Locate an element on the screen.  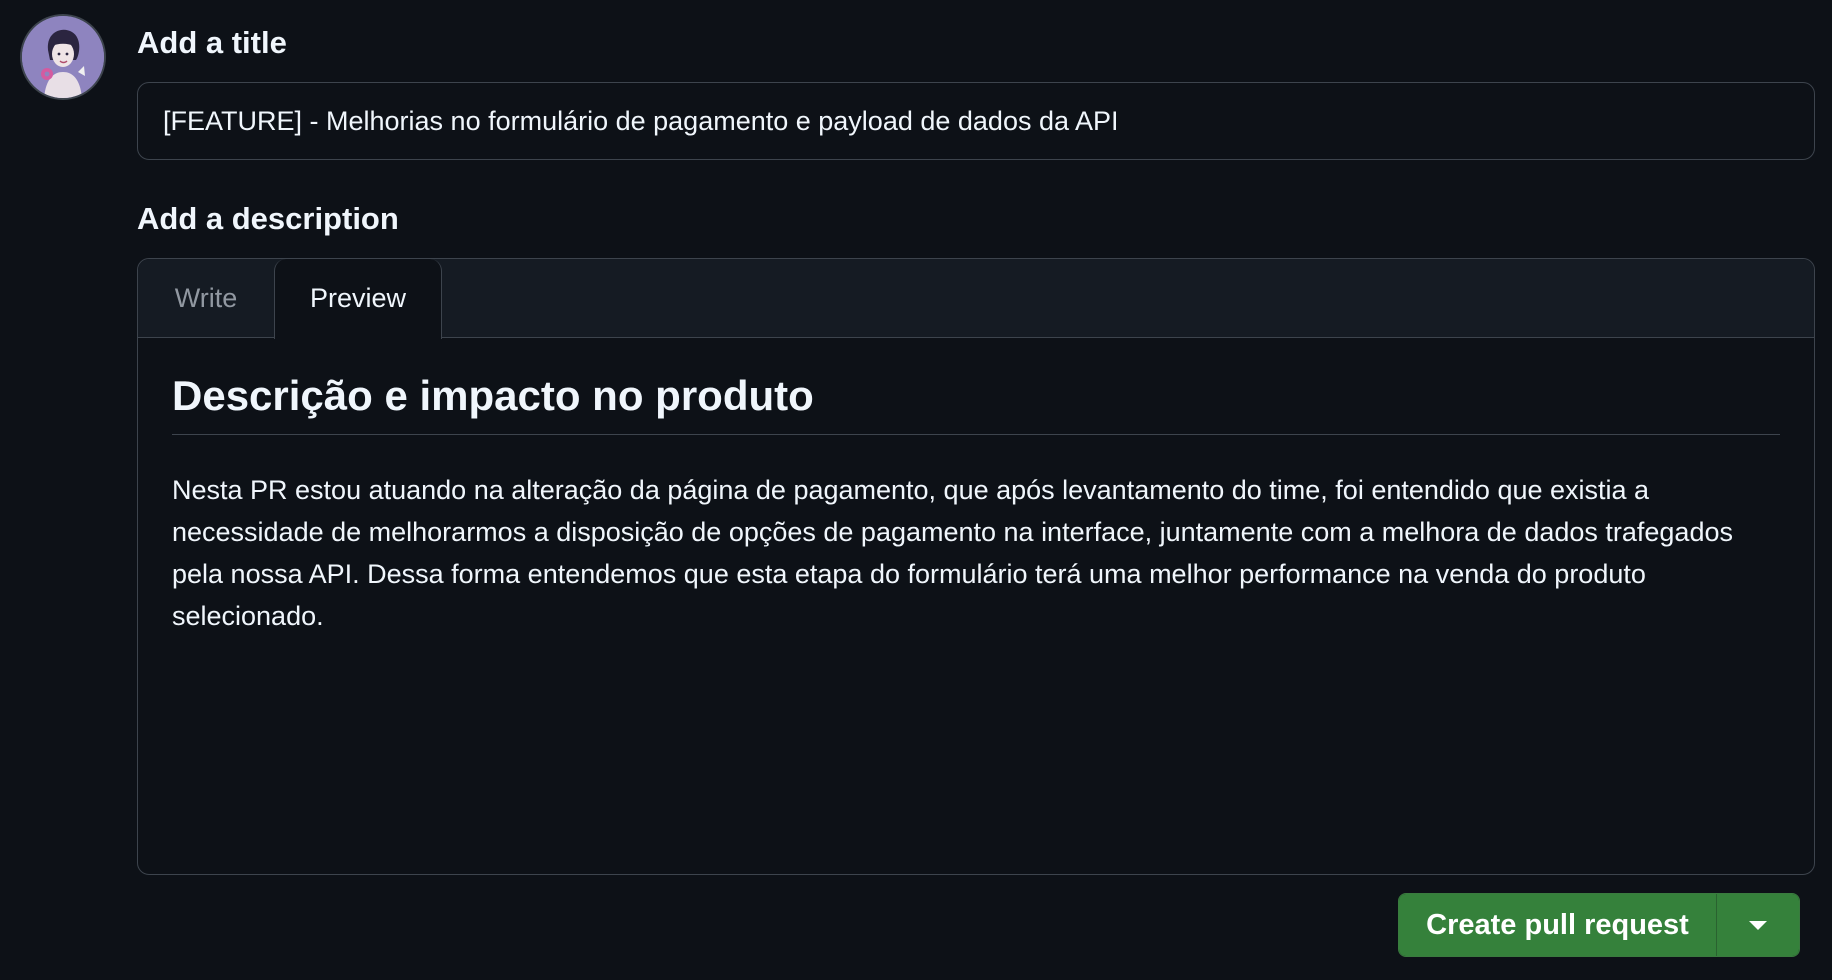
create-pull-request-button: Create pull request is located at coordinates (1558, 925).